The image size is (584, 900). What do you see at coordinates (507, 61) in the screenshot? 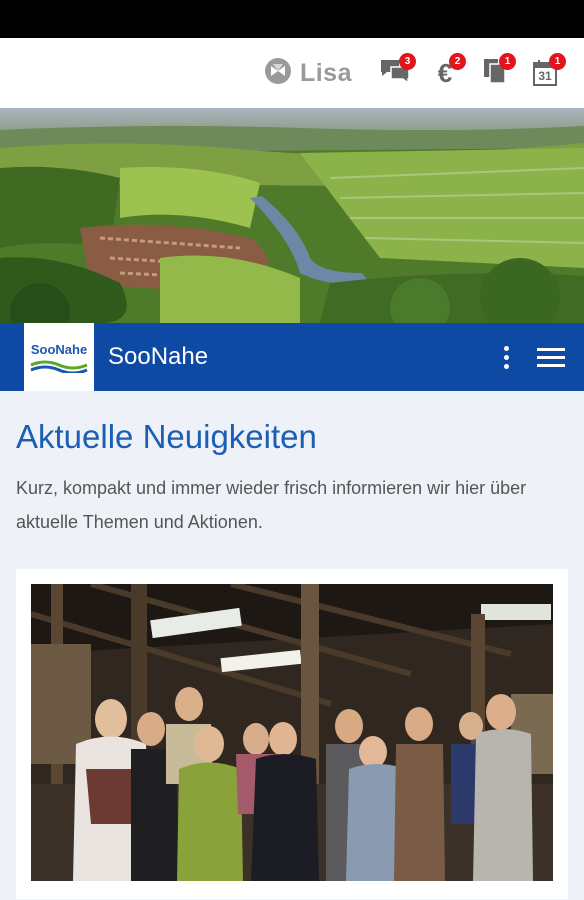
I see `documents-badge: 1` at bounding box center [507, 61].